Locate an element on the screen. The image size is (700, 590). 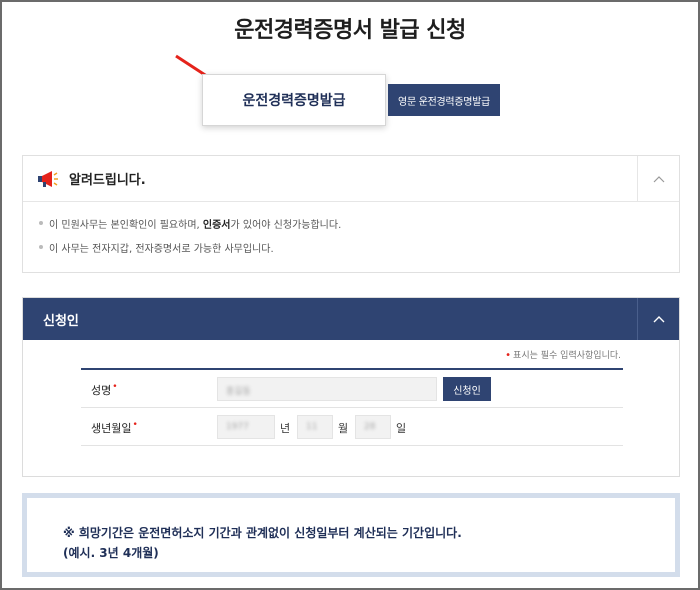
name-input: 홍길동 is located at coordinates (327, 389).